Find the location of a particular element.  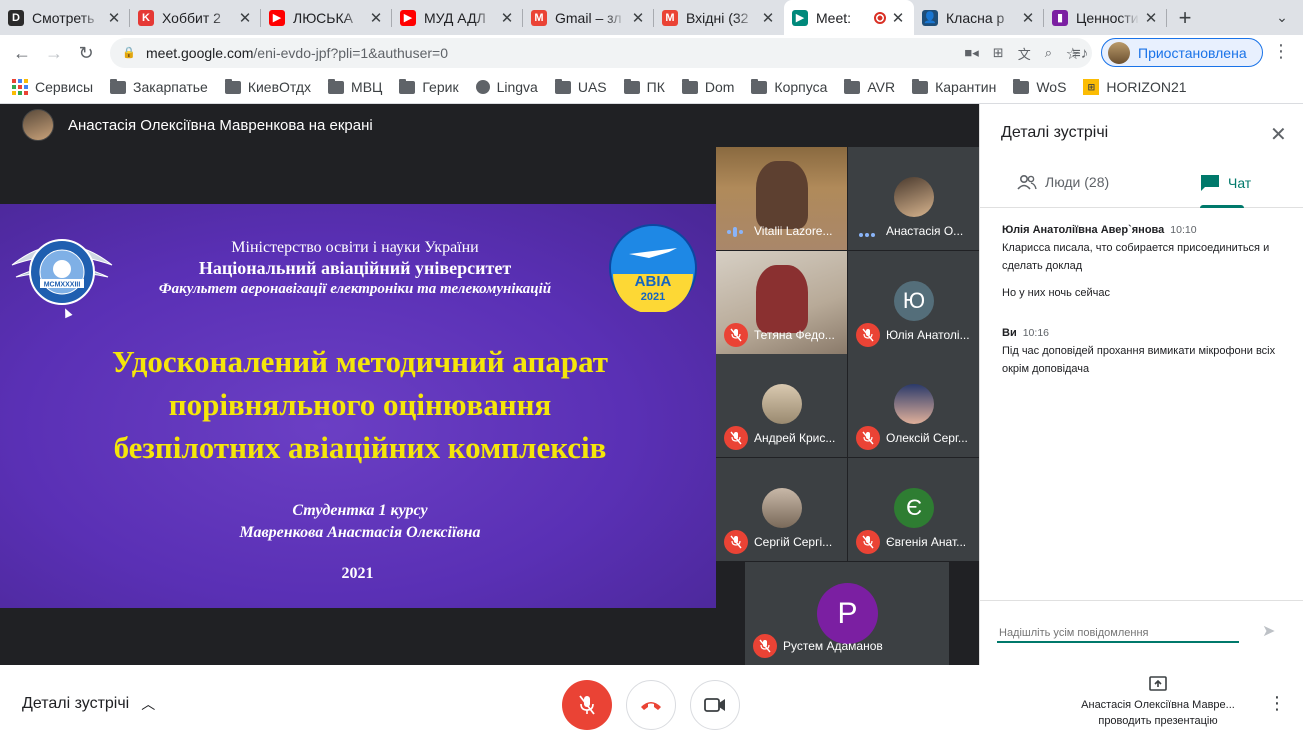

close-icon: ✕ is located at coordinates (1278, 134).